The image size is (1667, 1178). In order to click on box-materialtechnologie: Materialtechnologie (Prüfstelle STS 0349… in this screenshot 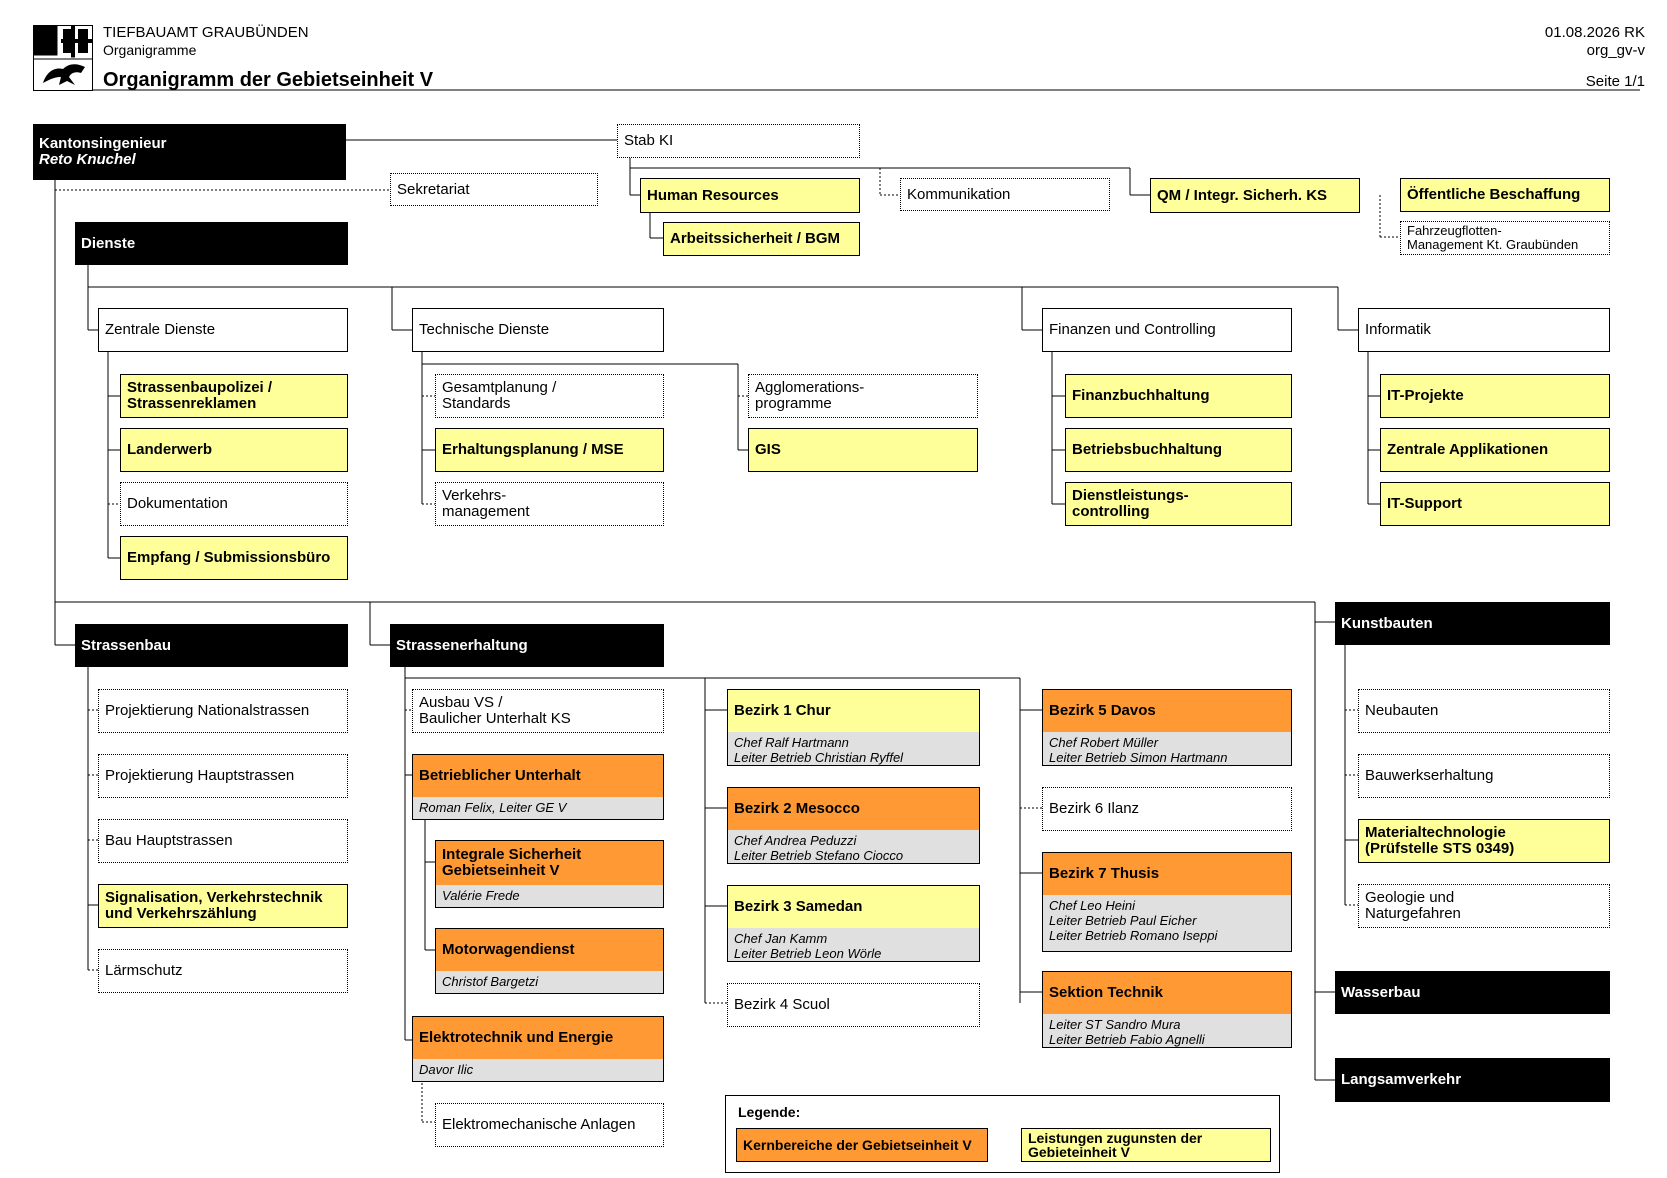, I will do `click(1484, 841)`.